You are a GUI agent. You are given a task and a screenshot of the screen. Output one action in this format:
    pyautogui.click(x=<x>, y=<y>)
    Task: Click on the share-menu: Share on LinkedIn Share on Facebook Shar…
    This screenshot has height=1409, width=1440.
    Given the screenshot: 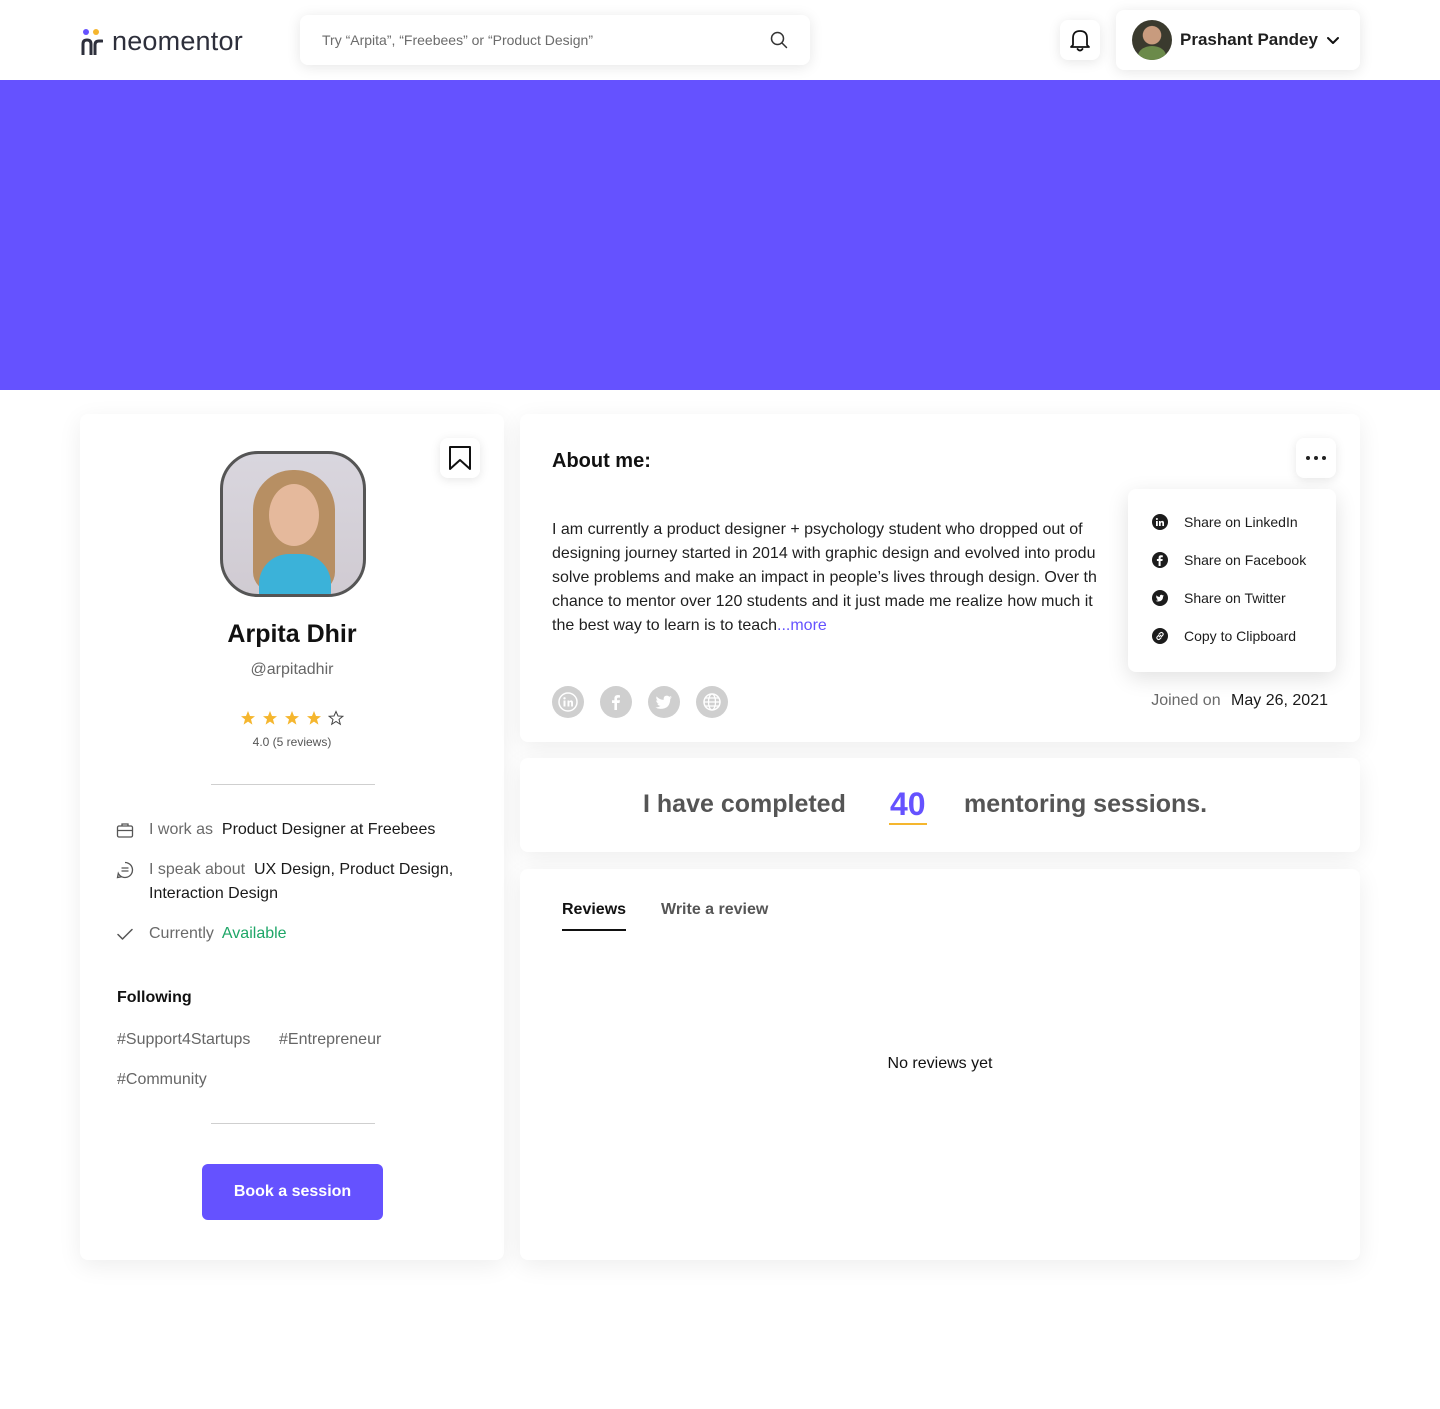 What is the action you would take?
    pyautogui.click(x=1232, y=580)
    